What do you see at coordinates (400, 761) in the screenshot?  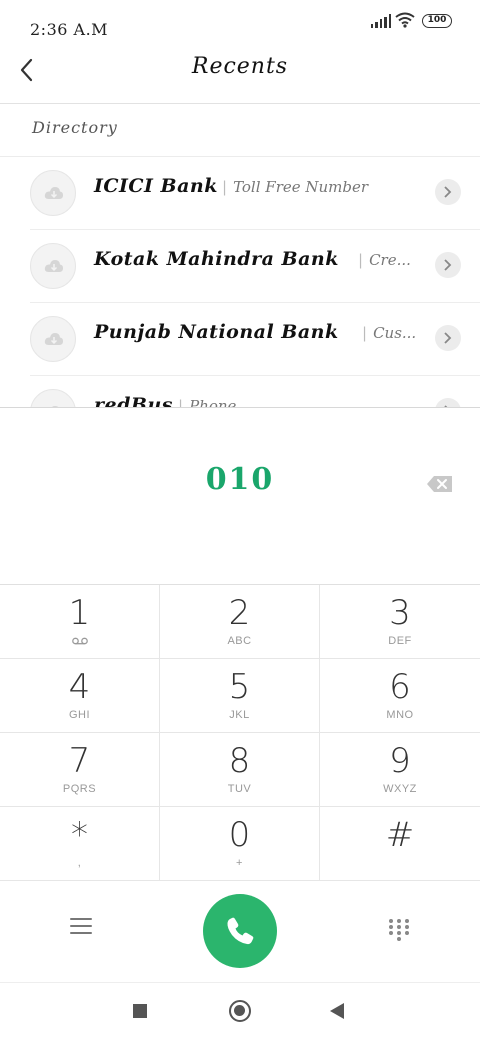 I see `key-digit: 9` at bounding box center [400, 761].